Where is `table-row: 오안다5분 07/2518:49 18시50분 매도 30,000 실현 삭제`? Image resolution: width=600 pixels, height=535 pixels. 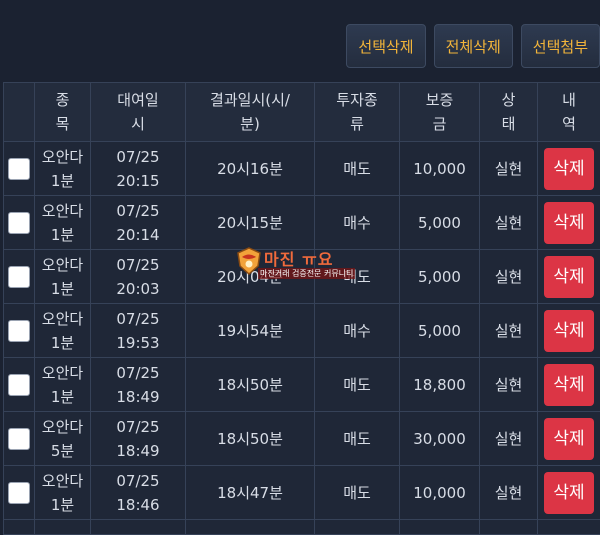
table-row: 오안다5분 07/2518:49 18시50분 매도 30,000 실현 삭제 is located at coordinates (302, 439).